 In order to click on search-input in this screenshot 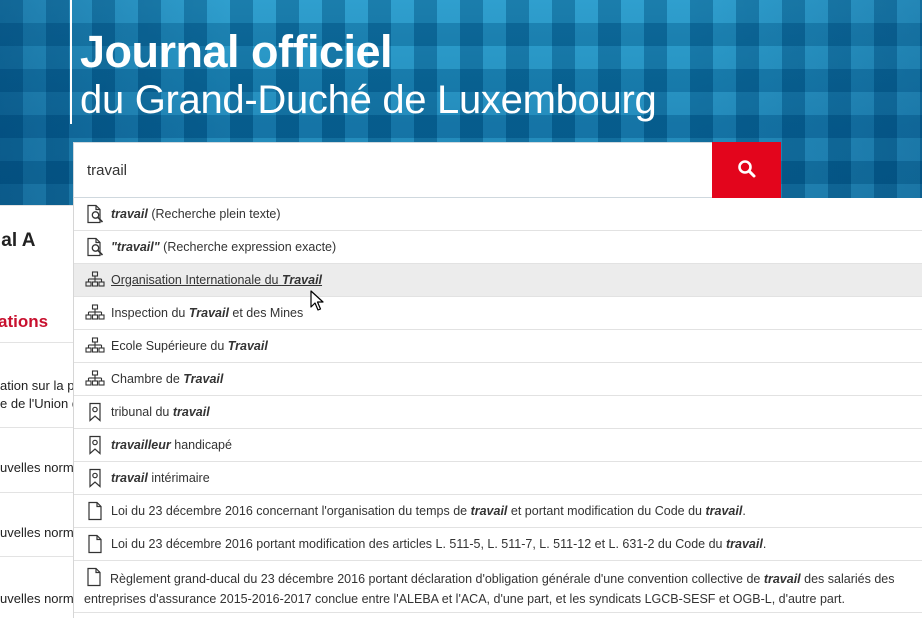, I will do `click(392, 170)`.